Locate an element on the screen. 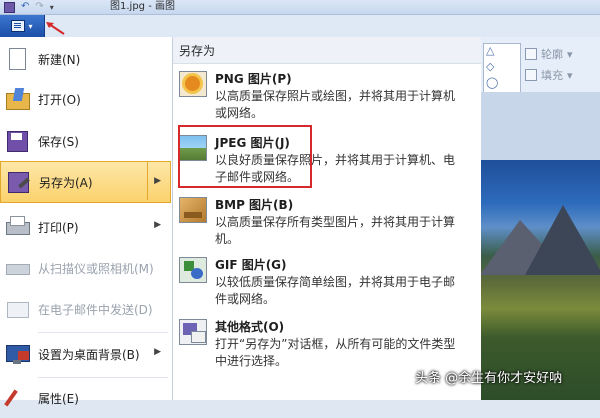 The height and width of the screenshot is (418, 600). format-name: PNG 图片(P) is located at coordinates (253, 79).